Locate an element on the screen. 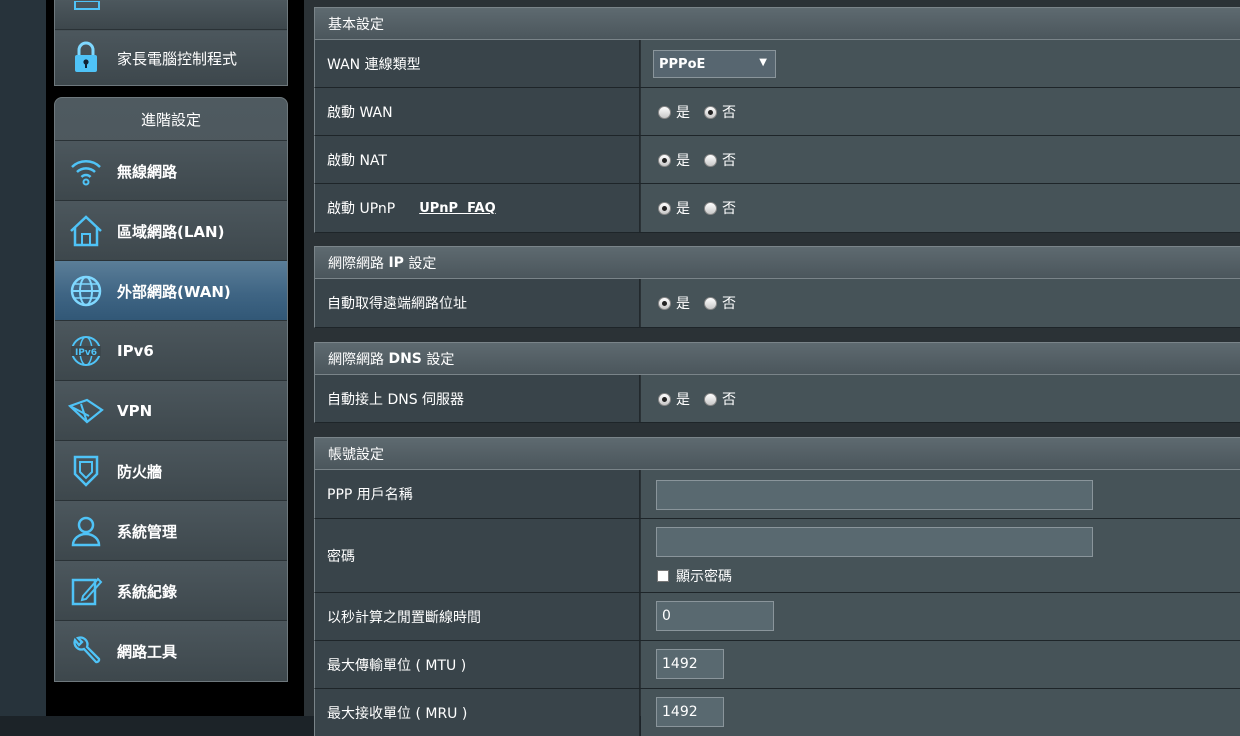 This screenshot has width=1240, height=736. ppp-username-input is located at coordinates (874, 495).